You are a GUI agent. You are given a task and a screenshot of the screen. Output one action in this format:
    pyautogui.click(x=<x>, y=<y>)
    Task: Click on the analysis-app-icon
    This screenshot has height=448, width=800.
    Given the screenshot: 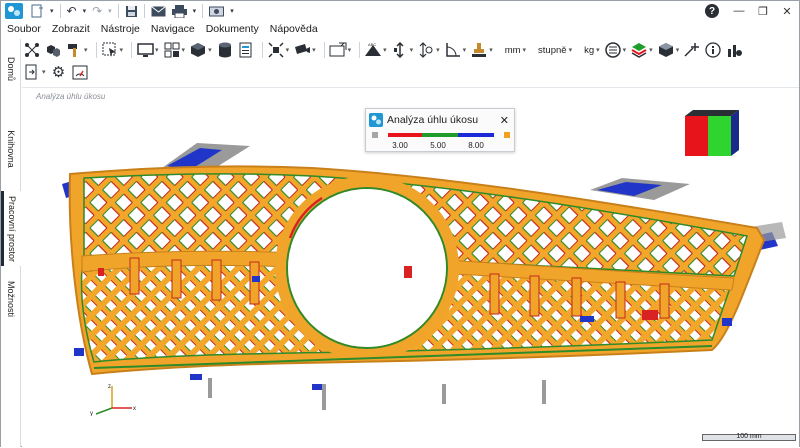 What is the action you would take?
    pyautogui.click(x=376, y=120)
    